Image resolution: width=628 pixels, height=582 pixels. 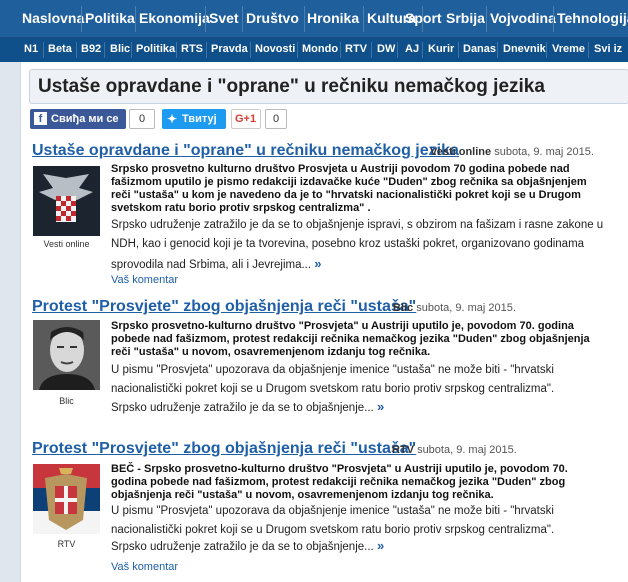 I want to click on twitter-tweet-button: ✦ Твитуј, so click(x=194, y=119).